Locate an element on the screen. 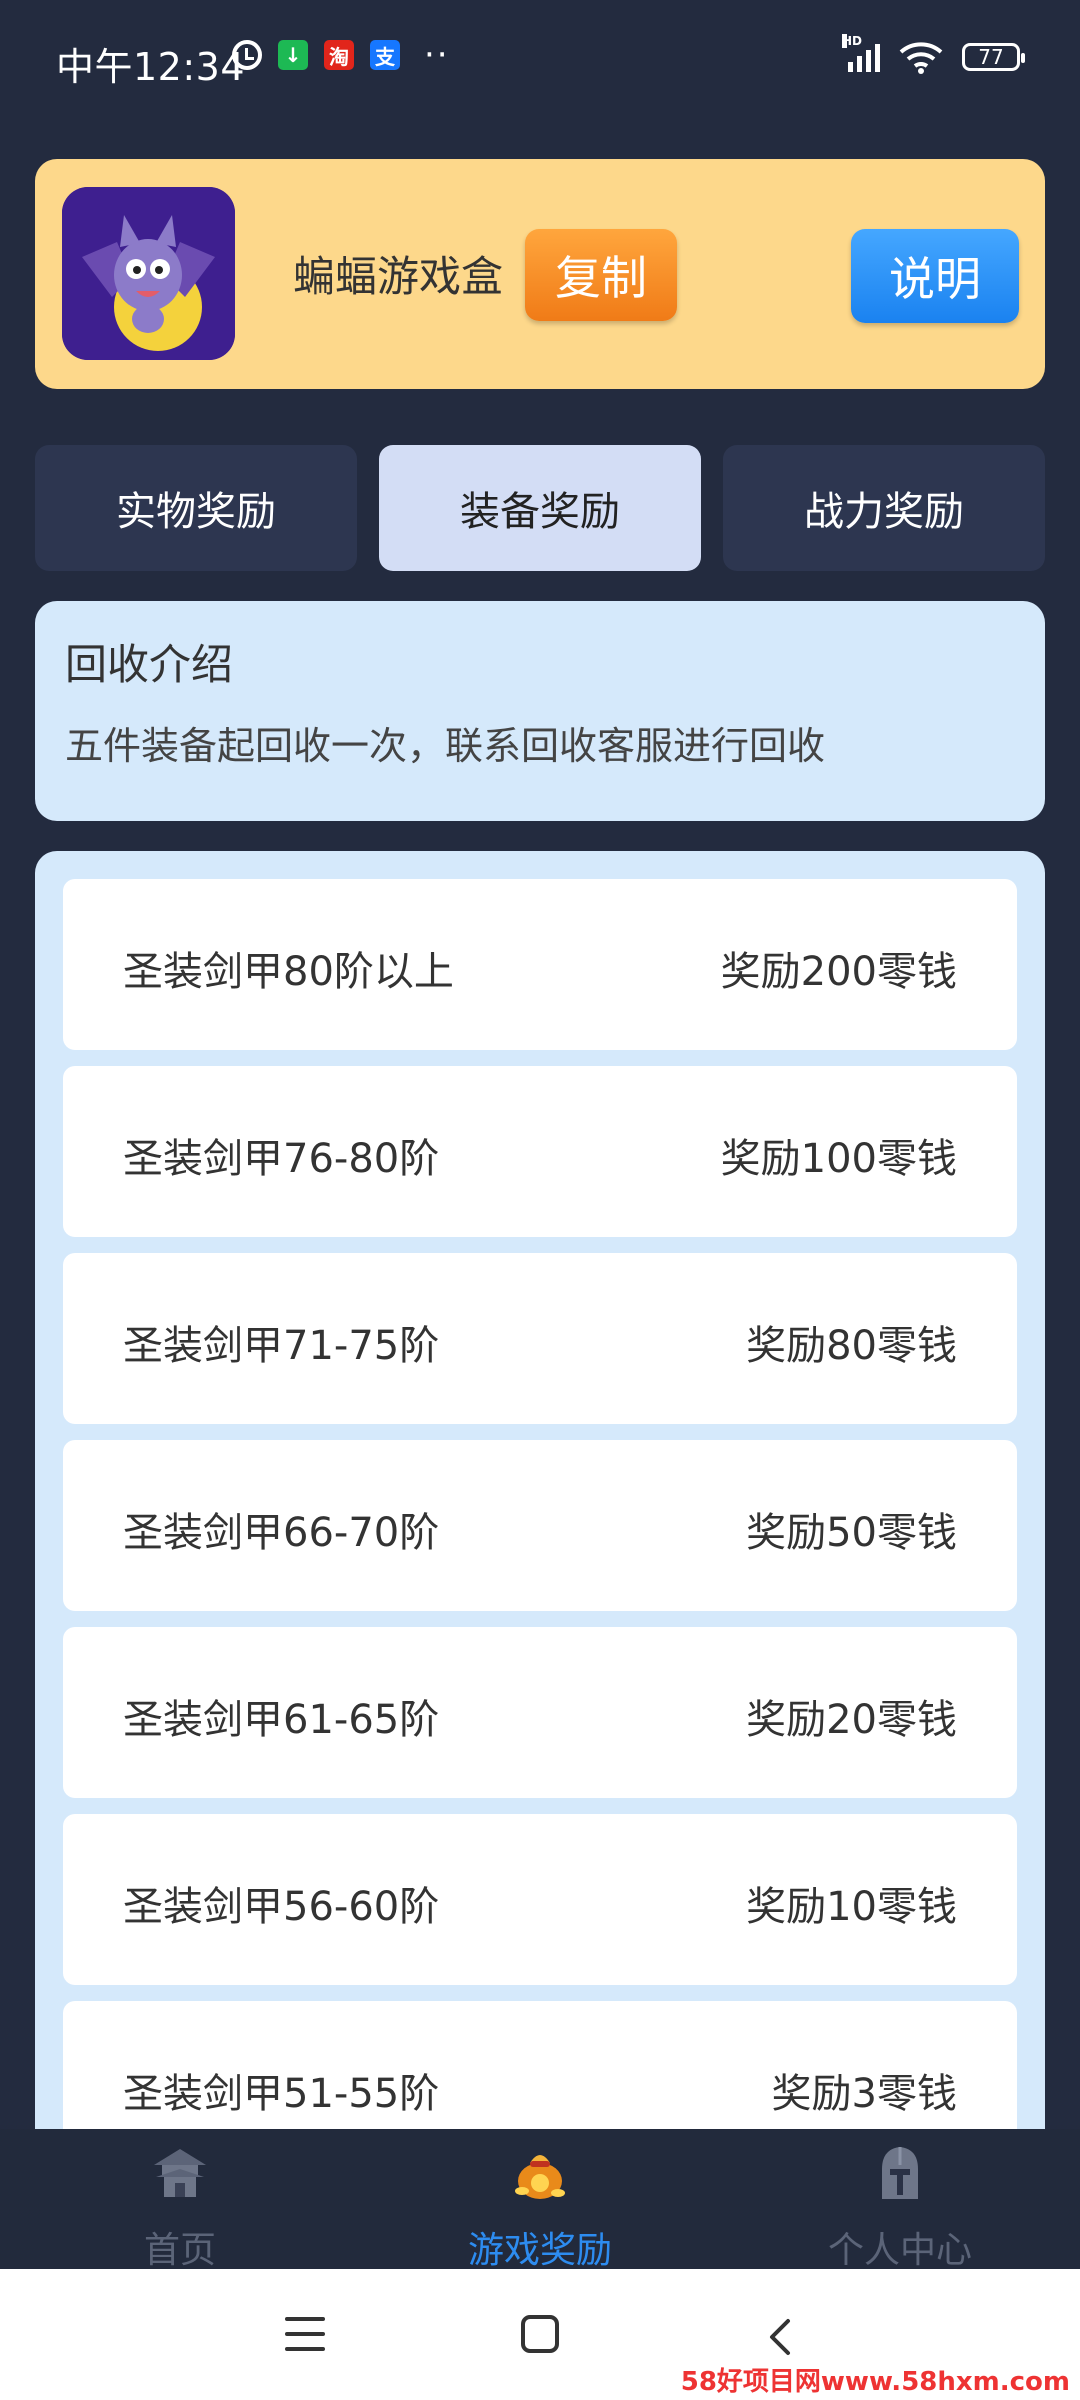 Image resolution: width=1080 pixels, height=2400 pixels. recycle-intro-card: 回收介绍 五件装备起回收一次，联系回收客服进行回收 is located at coordinates (540, 711).